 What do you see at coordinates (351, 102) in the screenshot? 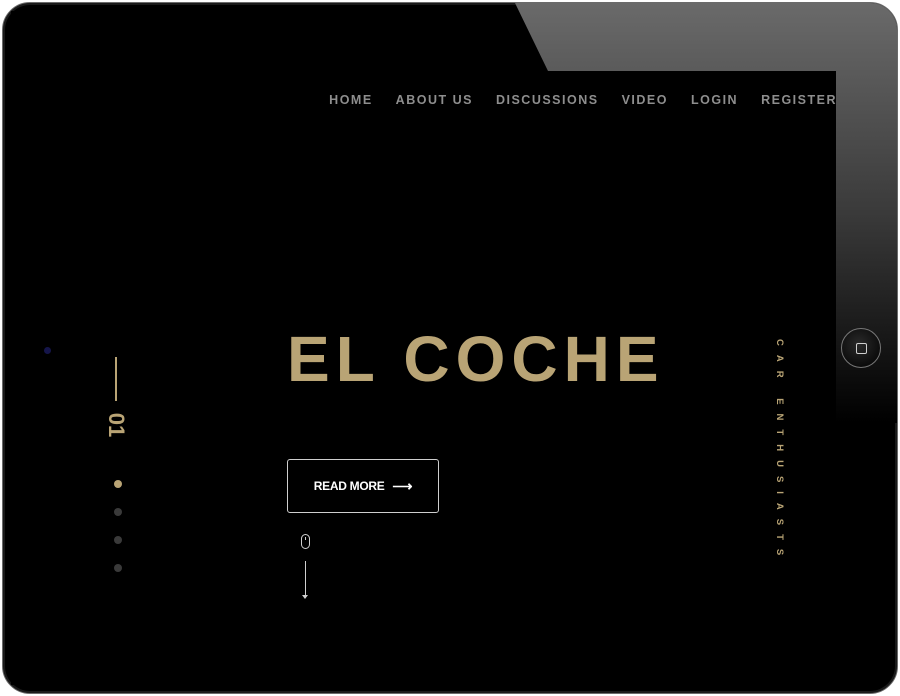
I see `nav-home: HOME` at bounding box center [351, 102].